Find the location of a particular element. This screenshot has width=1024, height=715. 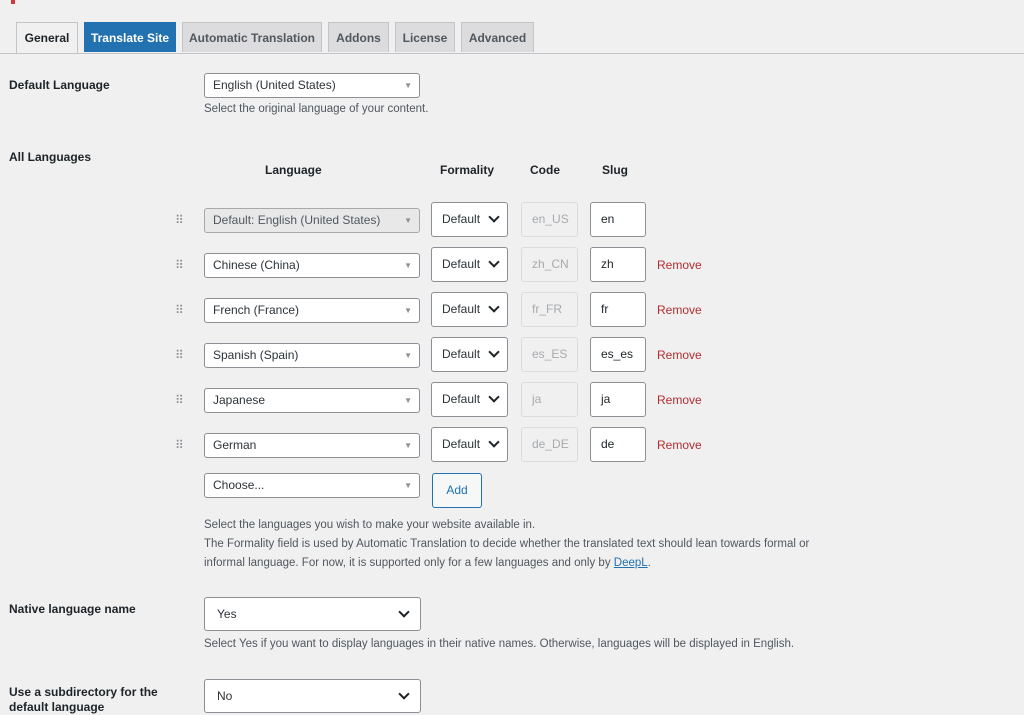

slug-input: en is located at coordinates (618, 219).